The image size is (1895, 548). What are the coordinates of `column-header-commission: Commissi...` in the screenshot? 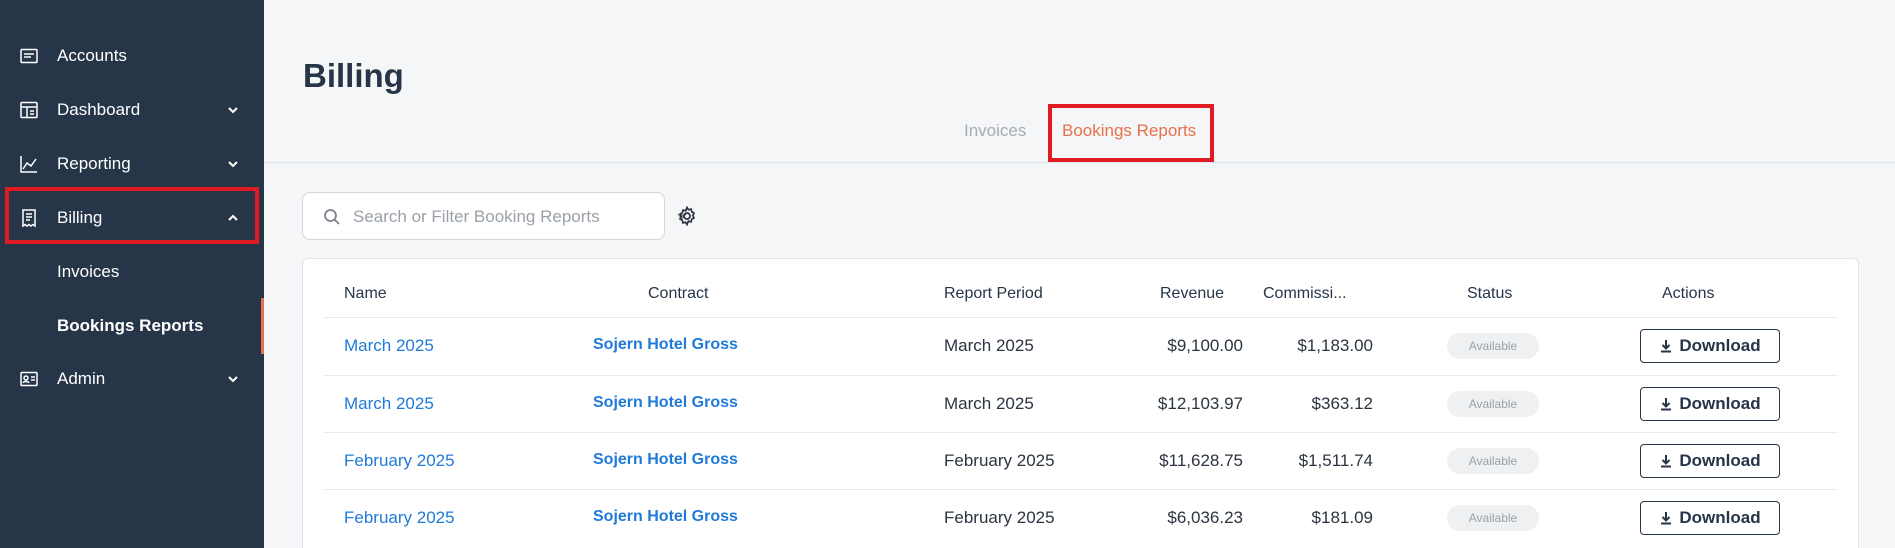 It's located at (1305, 294).